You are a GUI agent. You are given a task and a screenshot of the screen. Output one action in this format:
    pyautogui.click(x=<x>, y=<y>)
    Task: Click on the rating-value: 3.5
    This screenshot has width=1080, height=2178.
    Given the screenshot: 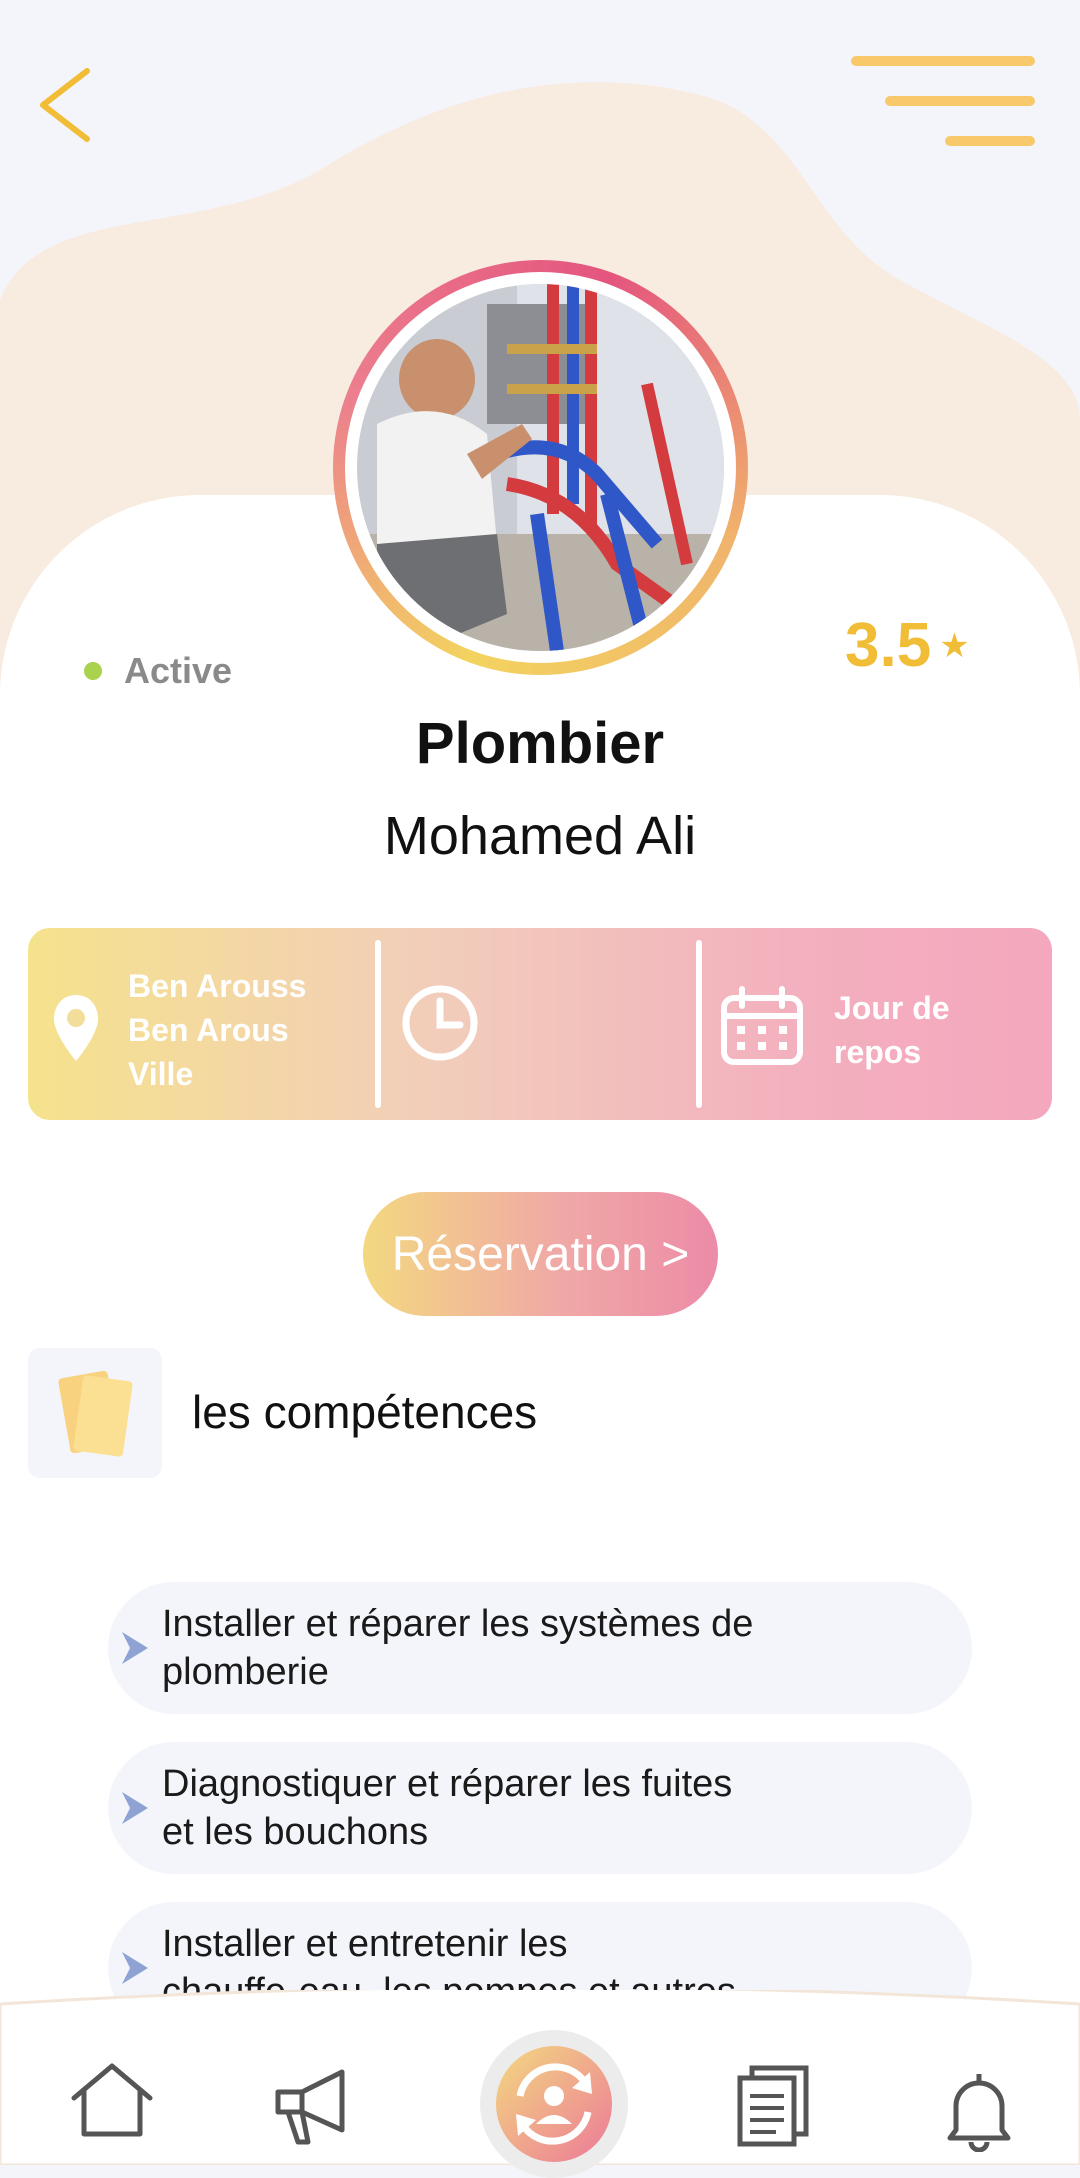 What is the action you would take?
    pyautogui.click(x=888, y=645)
    